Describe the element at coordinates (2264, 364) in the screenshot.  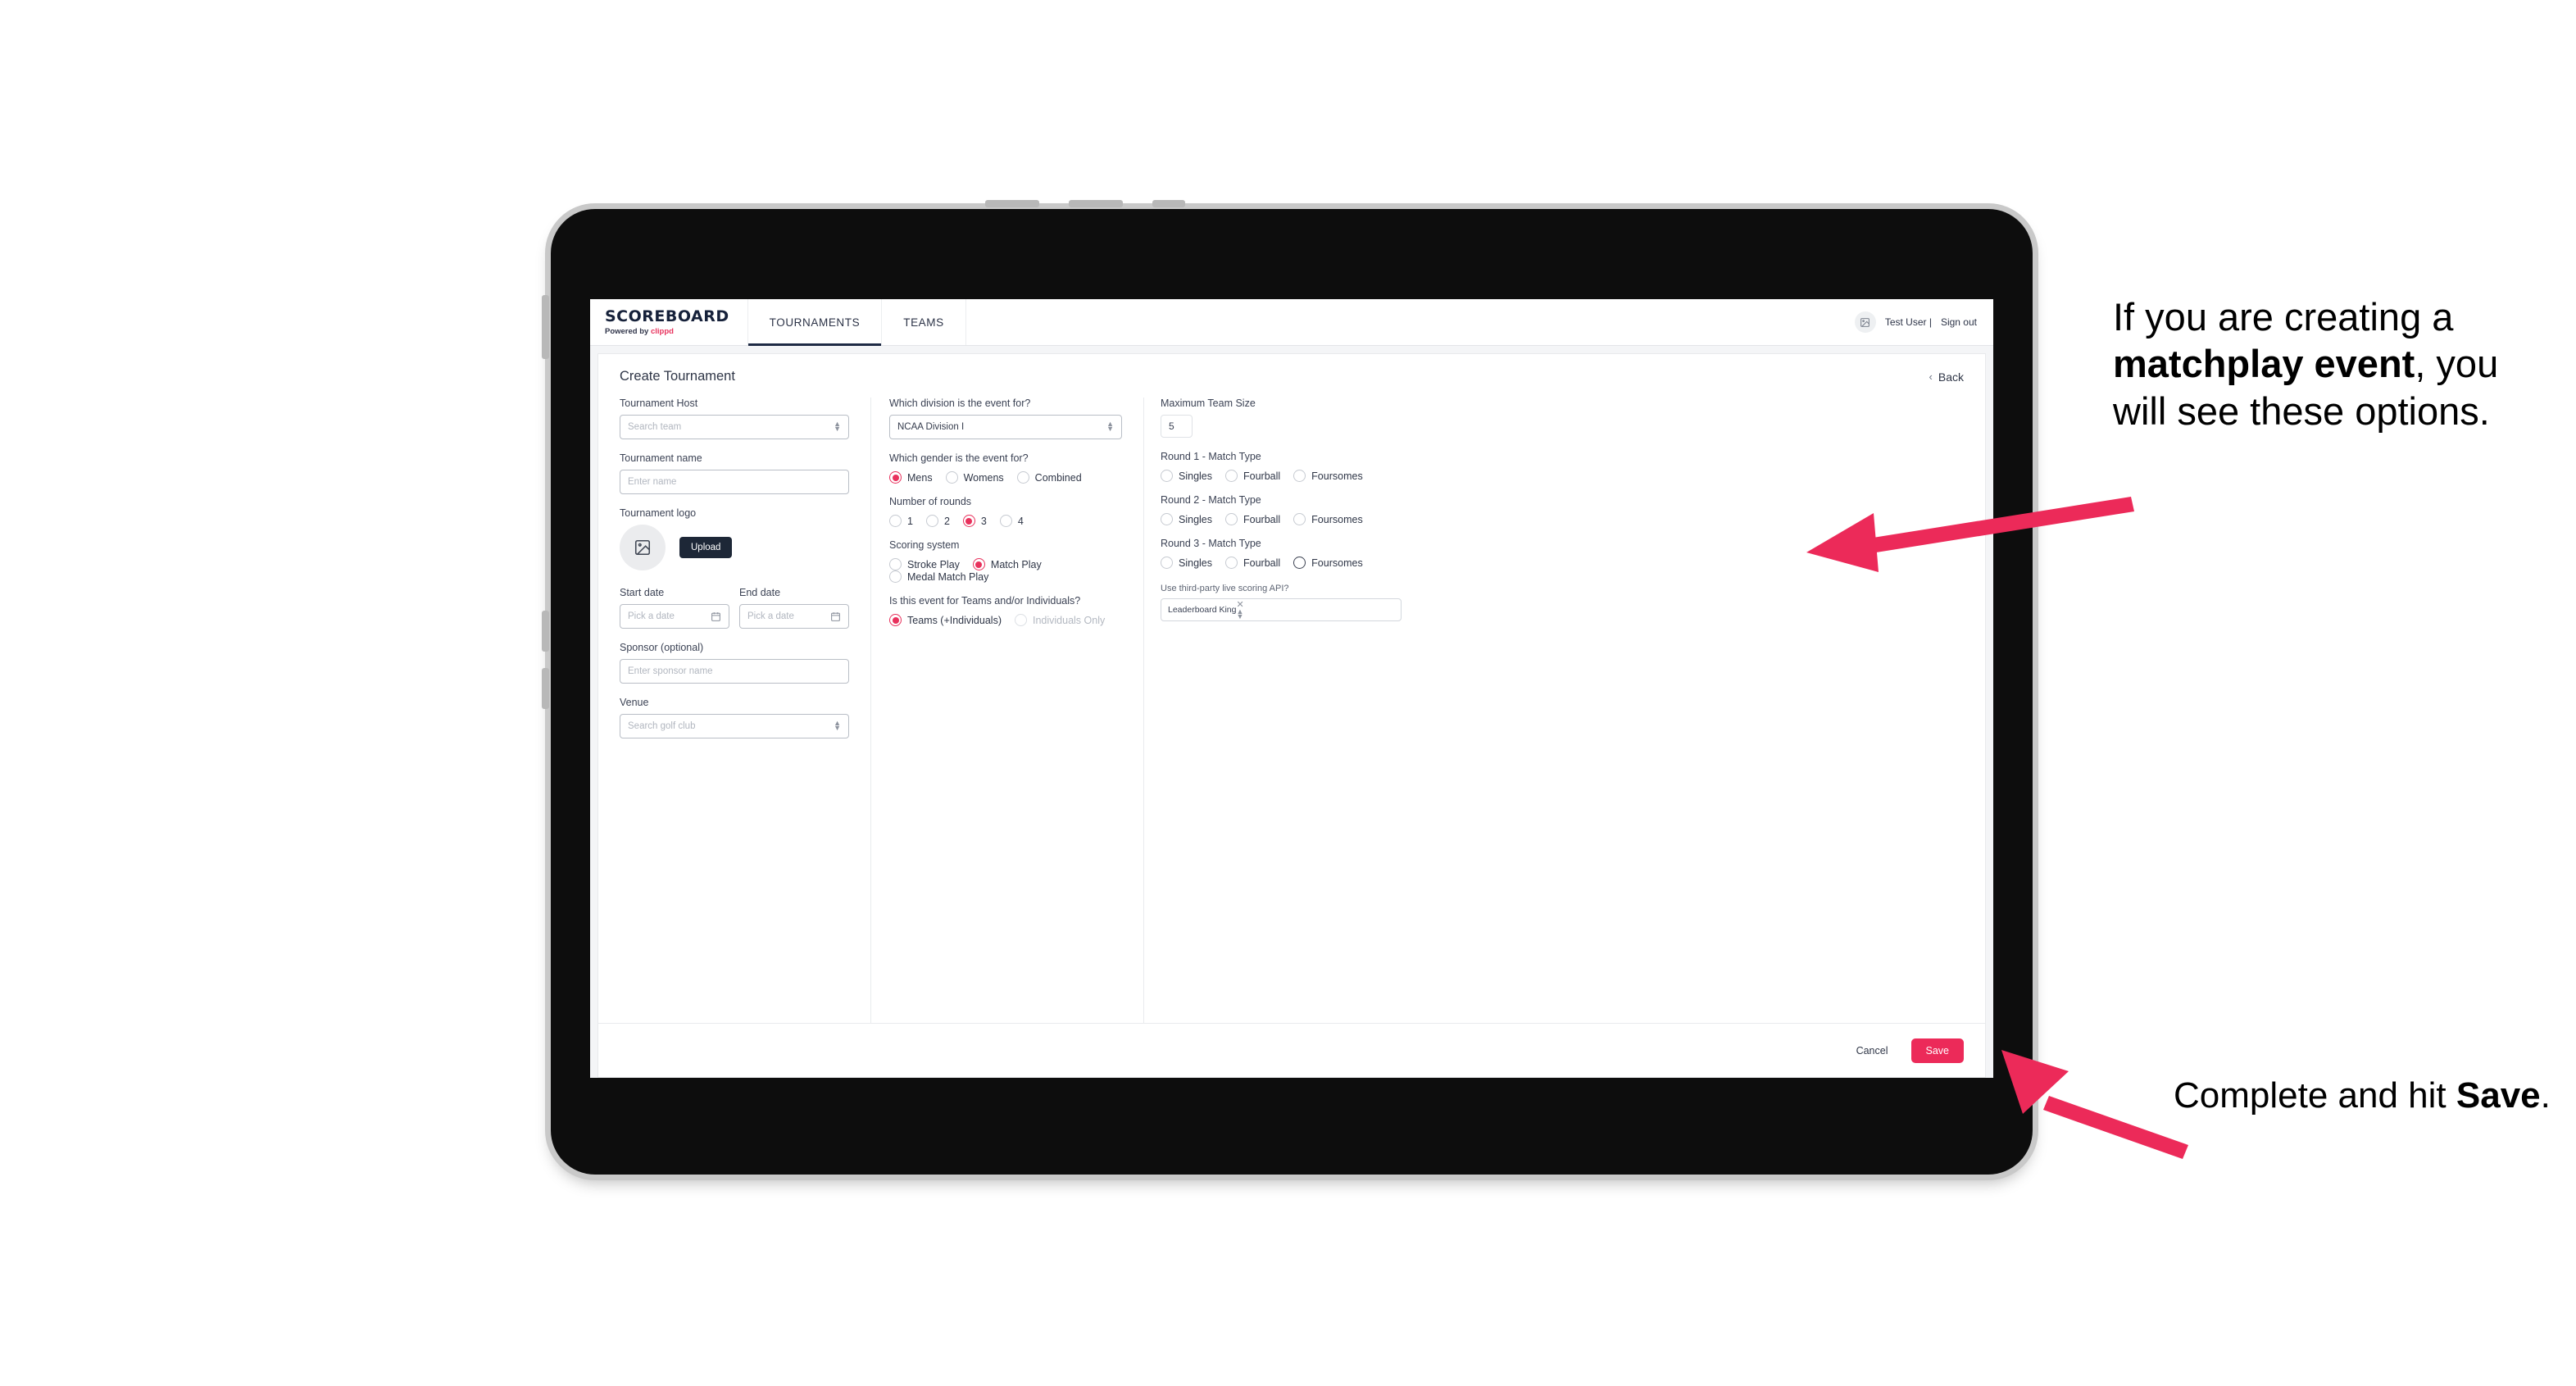
I see `annotation-top-bold: matchplay event` at that location.